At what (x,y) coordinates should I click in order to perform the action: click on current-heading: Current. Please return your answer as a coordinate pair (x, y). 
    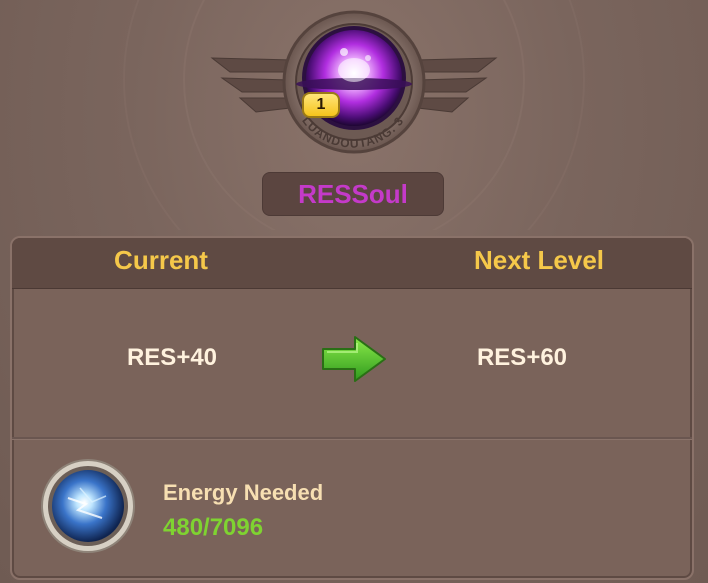
    Looking at the image, I should click on (161, 260).